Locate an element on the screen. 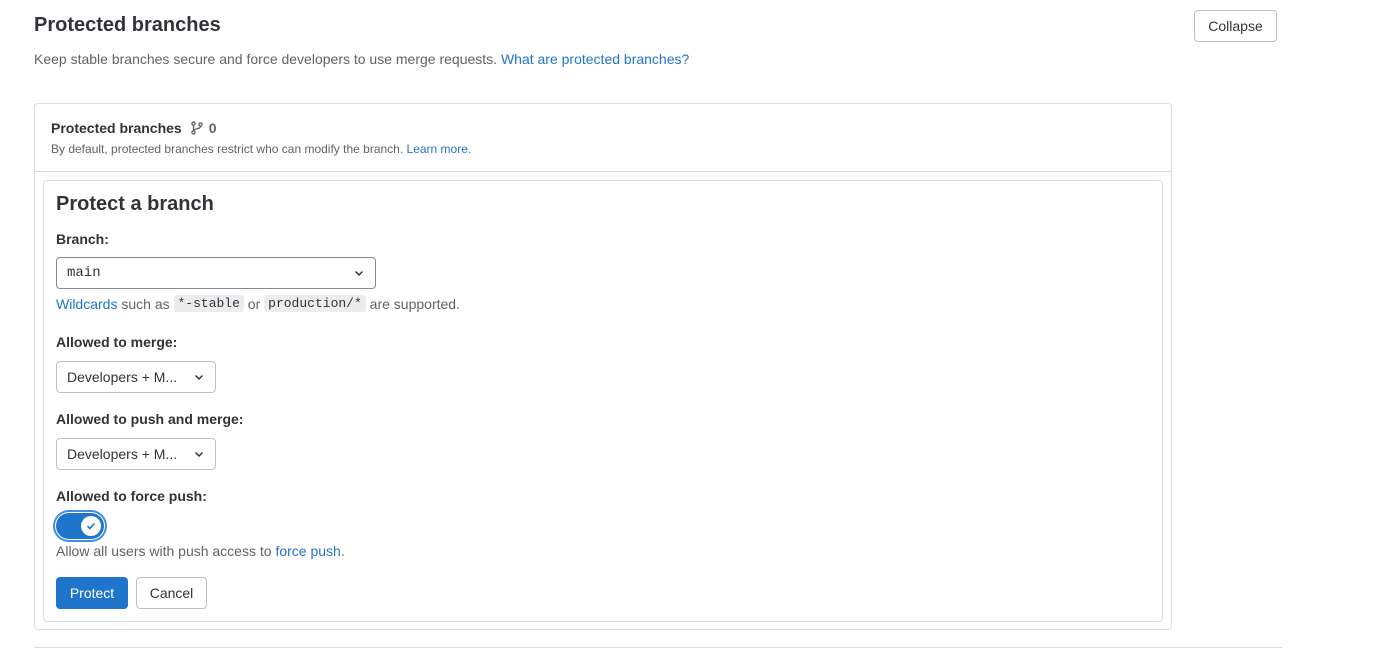 The image size is (1397, 650). wildcard-example-production: production/* is located at coordinates (315, 303).